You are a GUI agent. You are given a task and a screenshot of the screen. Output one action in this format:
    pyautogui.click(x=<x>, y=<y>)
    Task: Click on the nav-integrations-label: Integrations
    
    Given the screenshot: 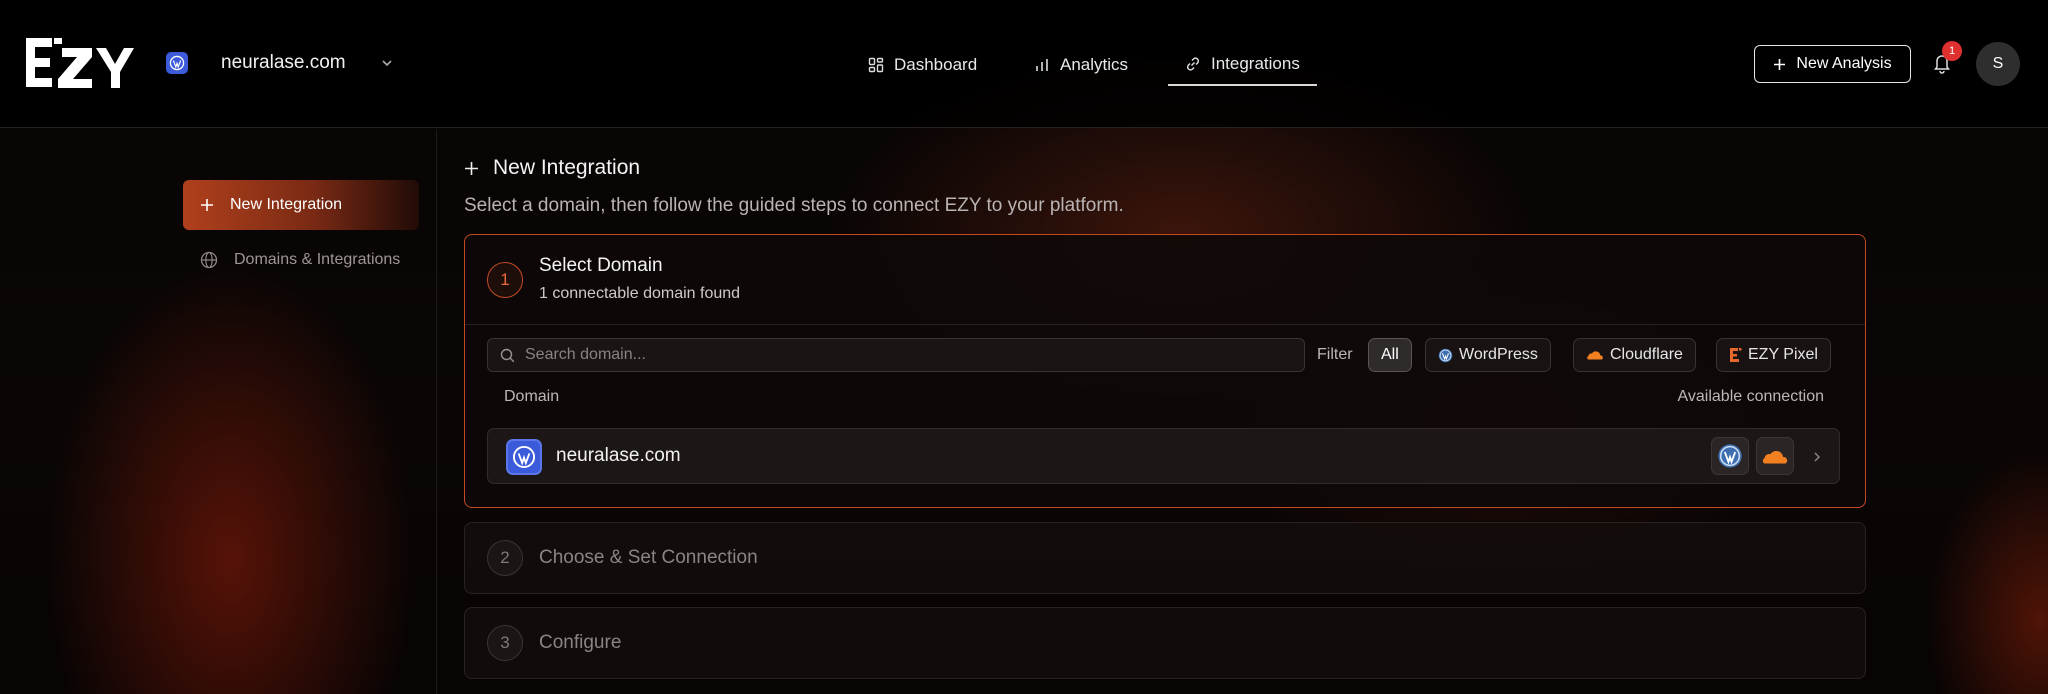 What is the action you would take?
    pyautogui.click(x=1255, y=63)
    